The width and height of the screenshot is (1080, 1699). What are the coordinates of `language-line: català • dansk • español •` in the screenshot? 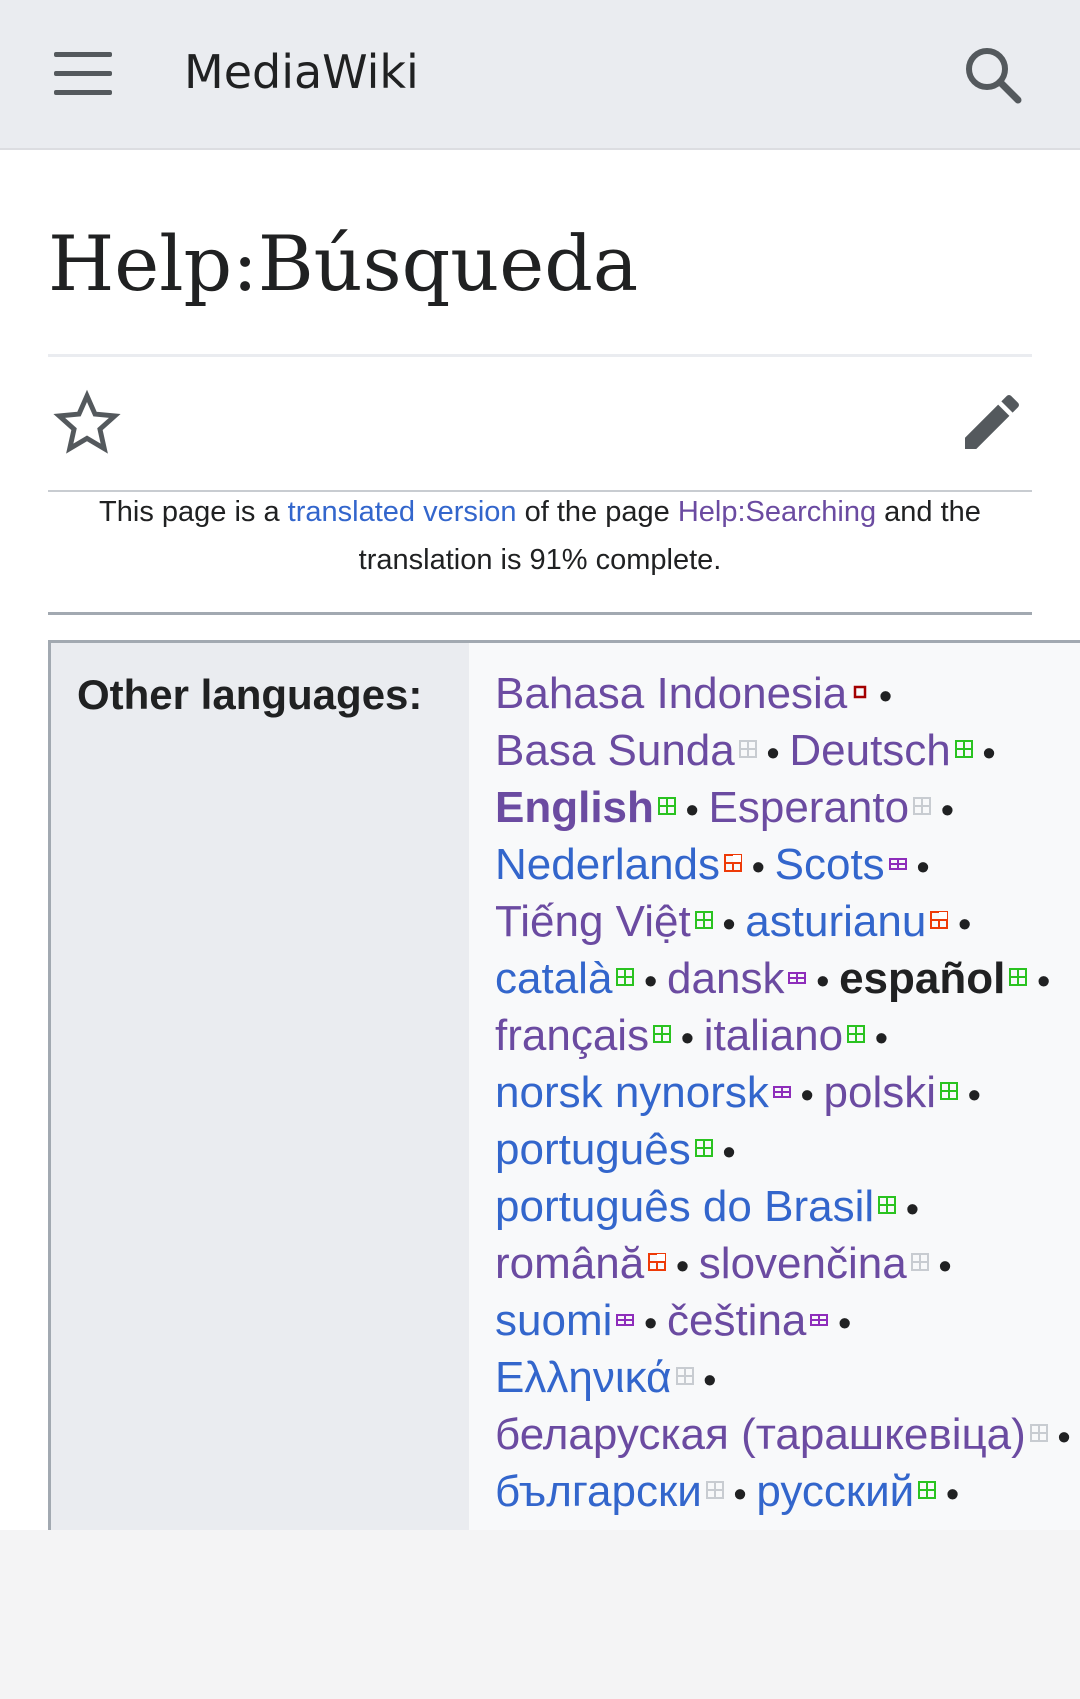 It's located at (787, 978).